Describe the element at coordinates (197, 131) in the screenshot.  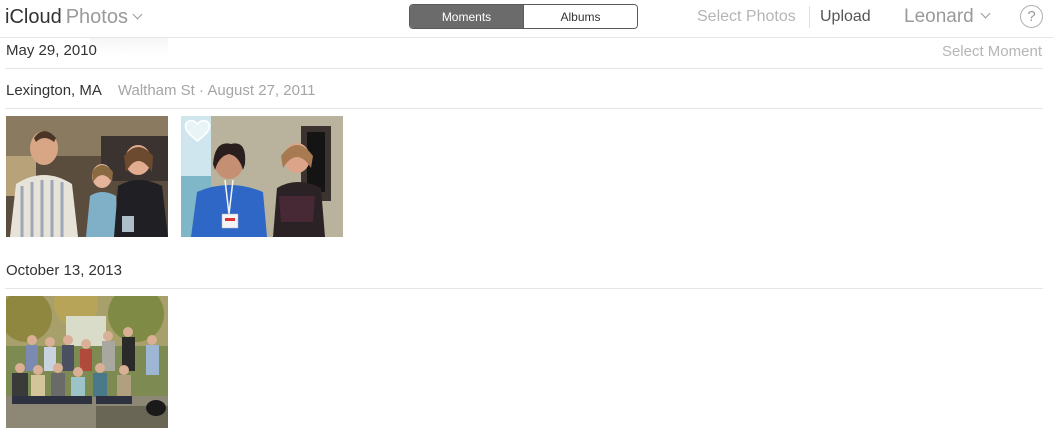
I see `heart-icon` at that location.